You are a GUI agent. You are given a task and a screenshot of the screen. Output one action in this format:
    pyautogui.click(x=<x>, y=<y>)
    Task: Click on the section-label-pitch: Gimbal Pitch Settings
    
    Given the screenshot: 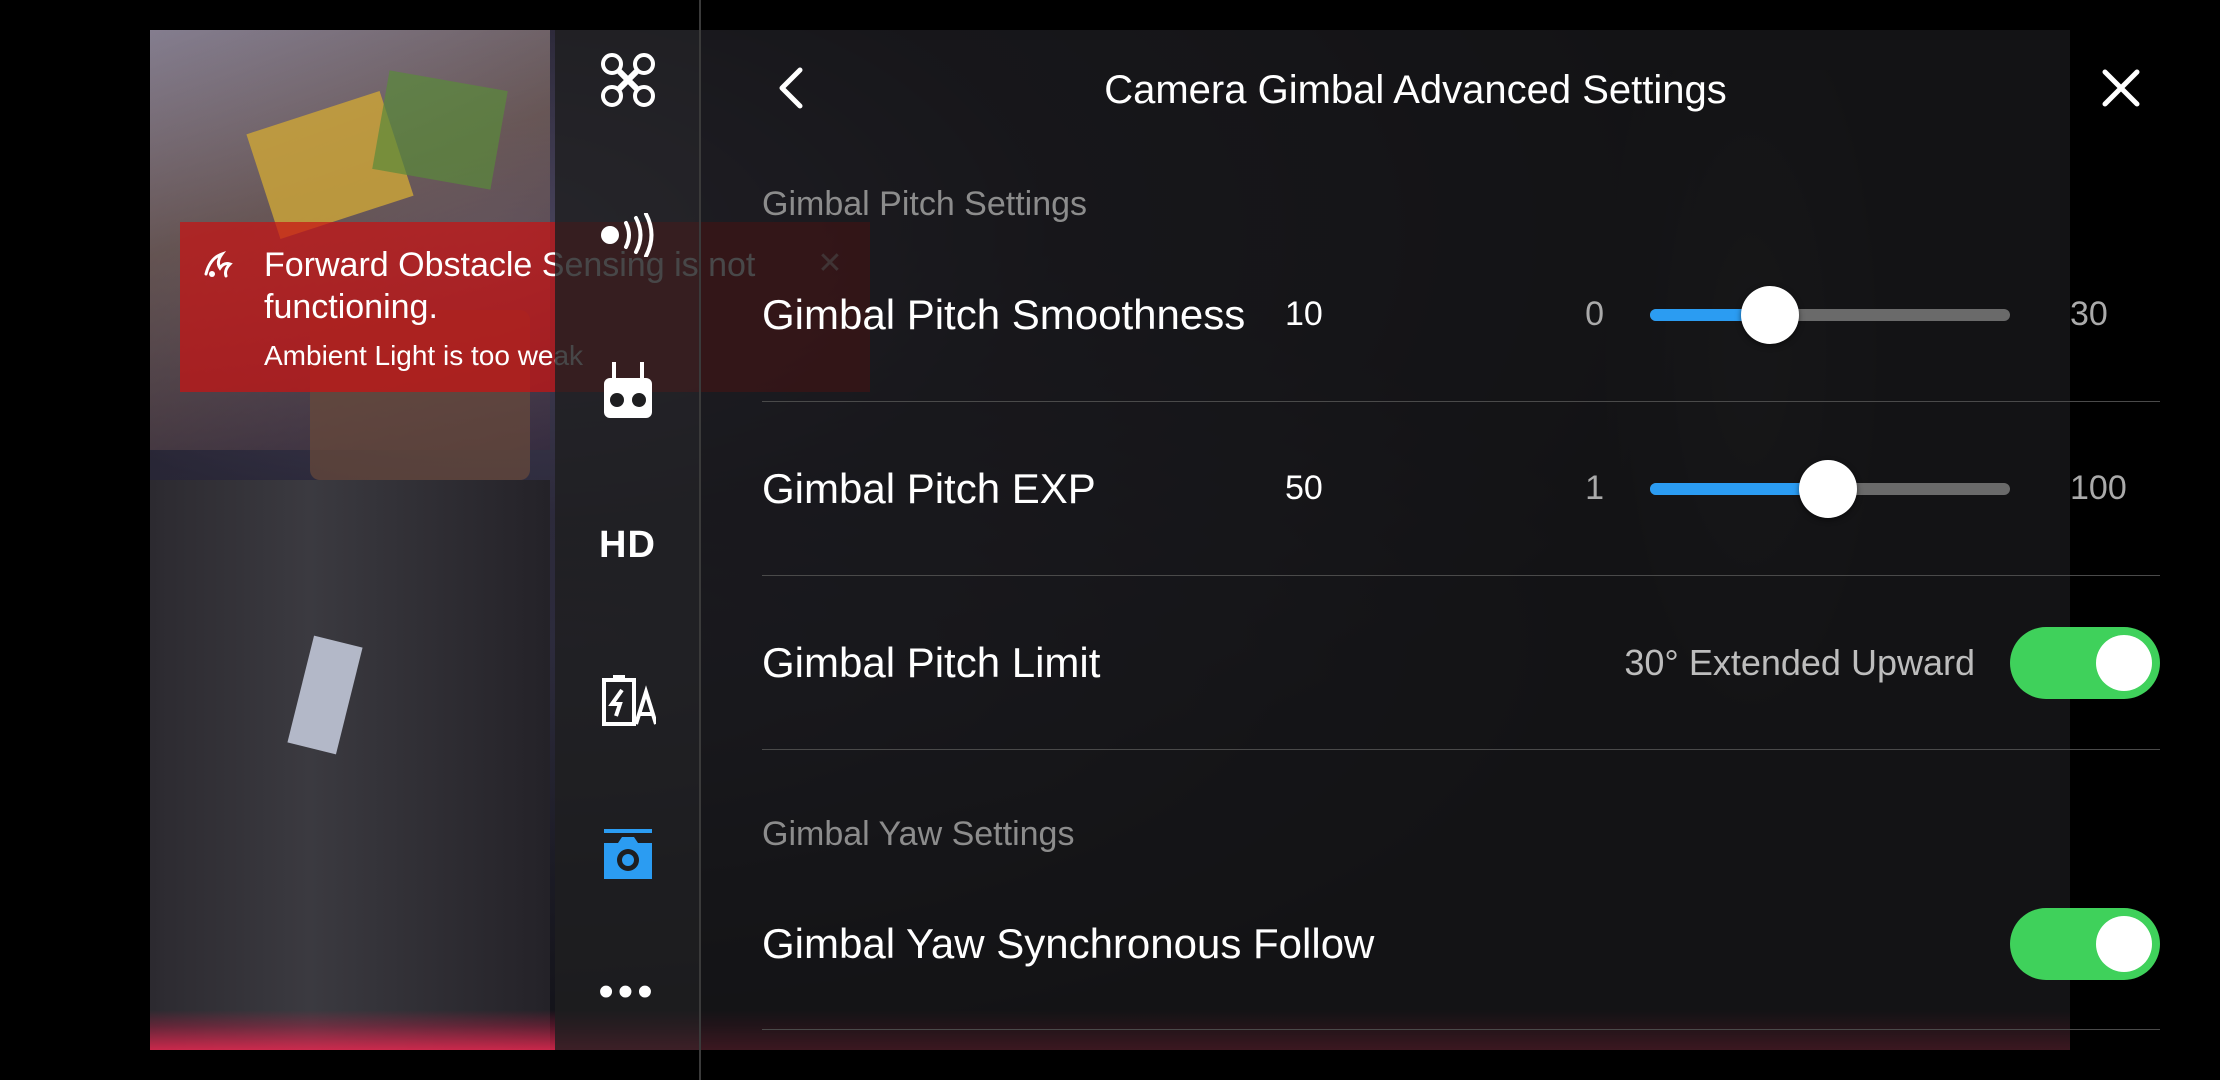 What is the action you would take?
    pyautogui.click(x=925, y=204)
    